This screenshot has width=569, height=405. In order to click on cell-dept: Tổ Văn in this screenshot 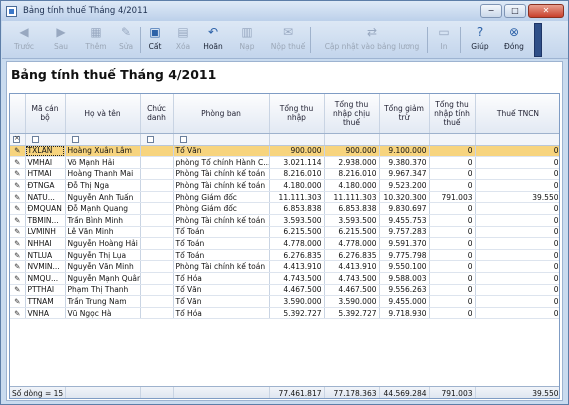, I will do `click(221, 301)`.